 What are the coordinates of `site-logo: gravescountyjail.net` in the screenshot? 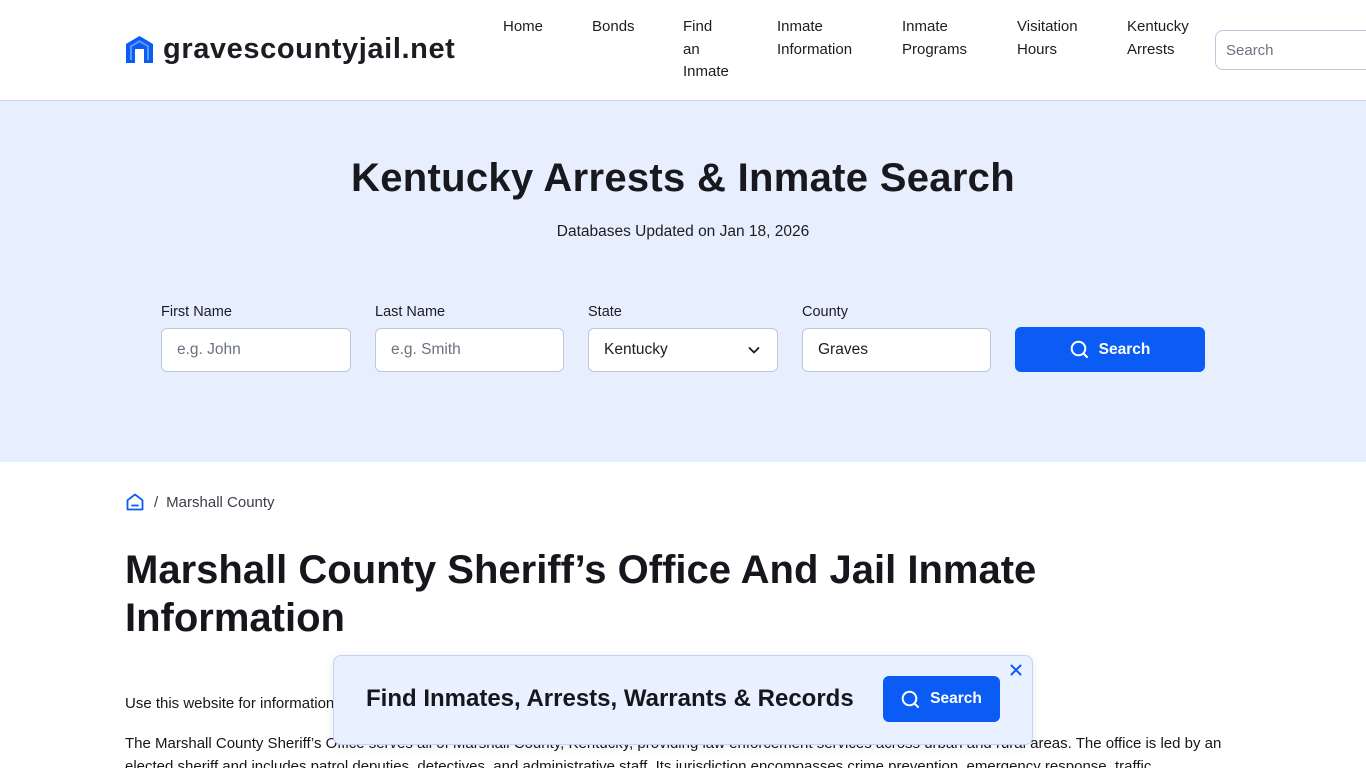 It's located at (289, 49).